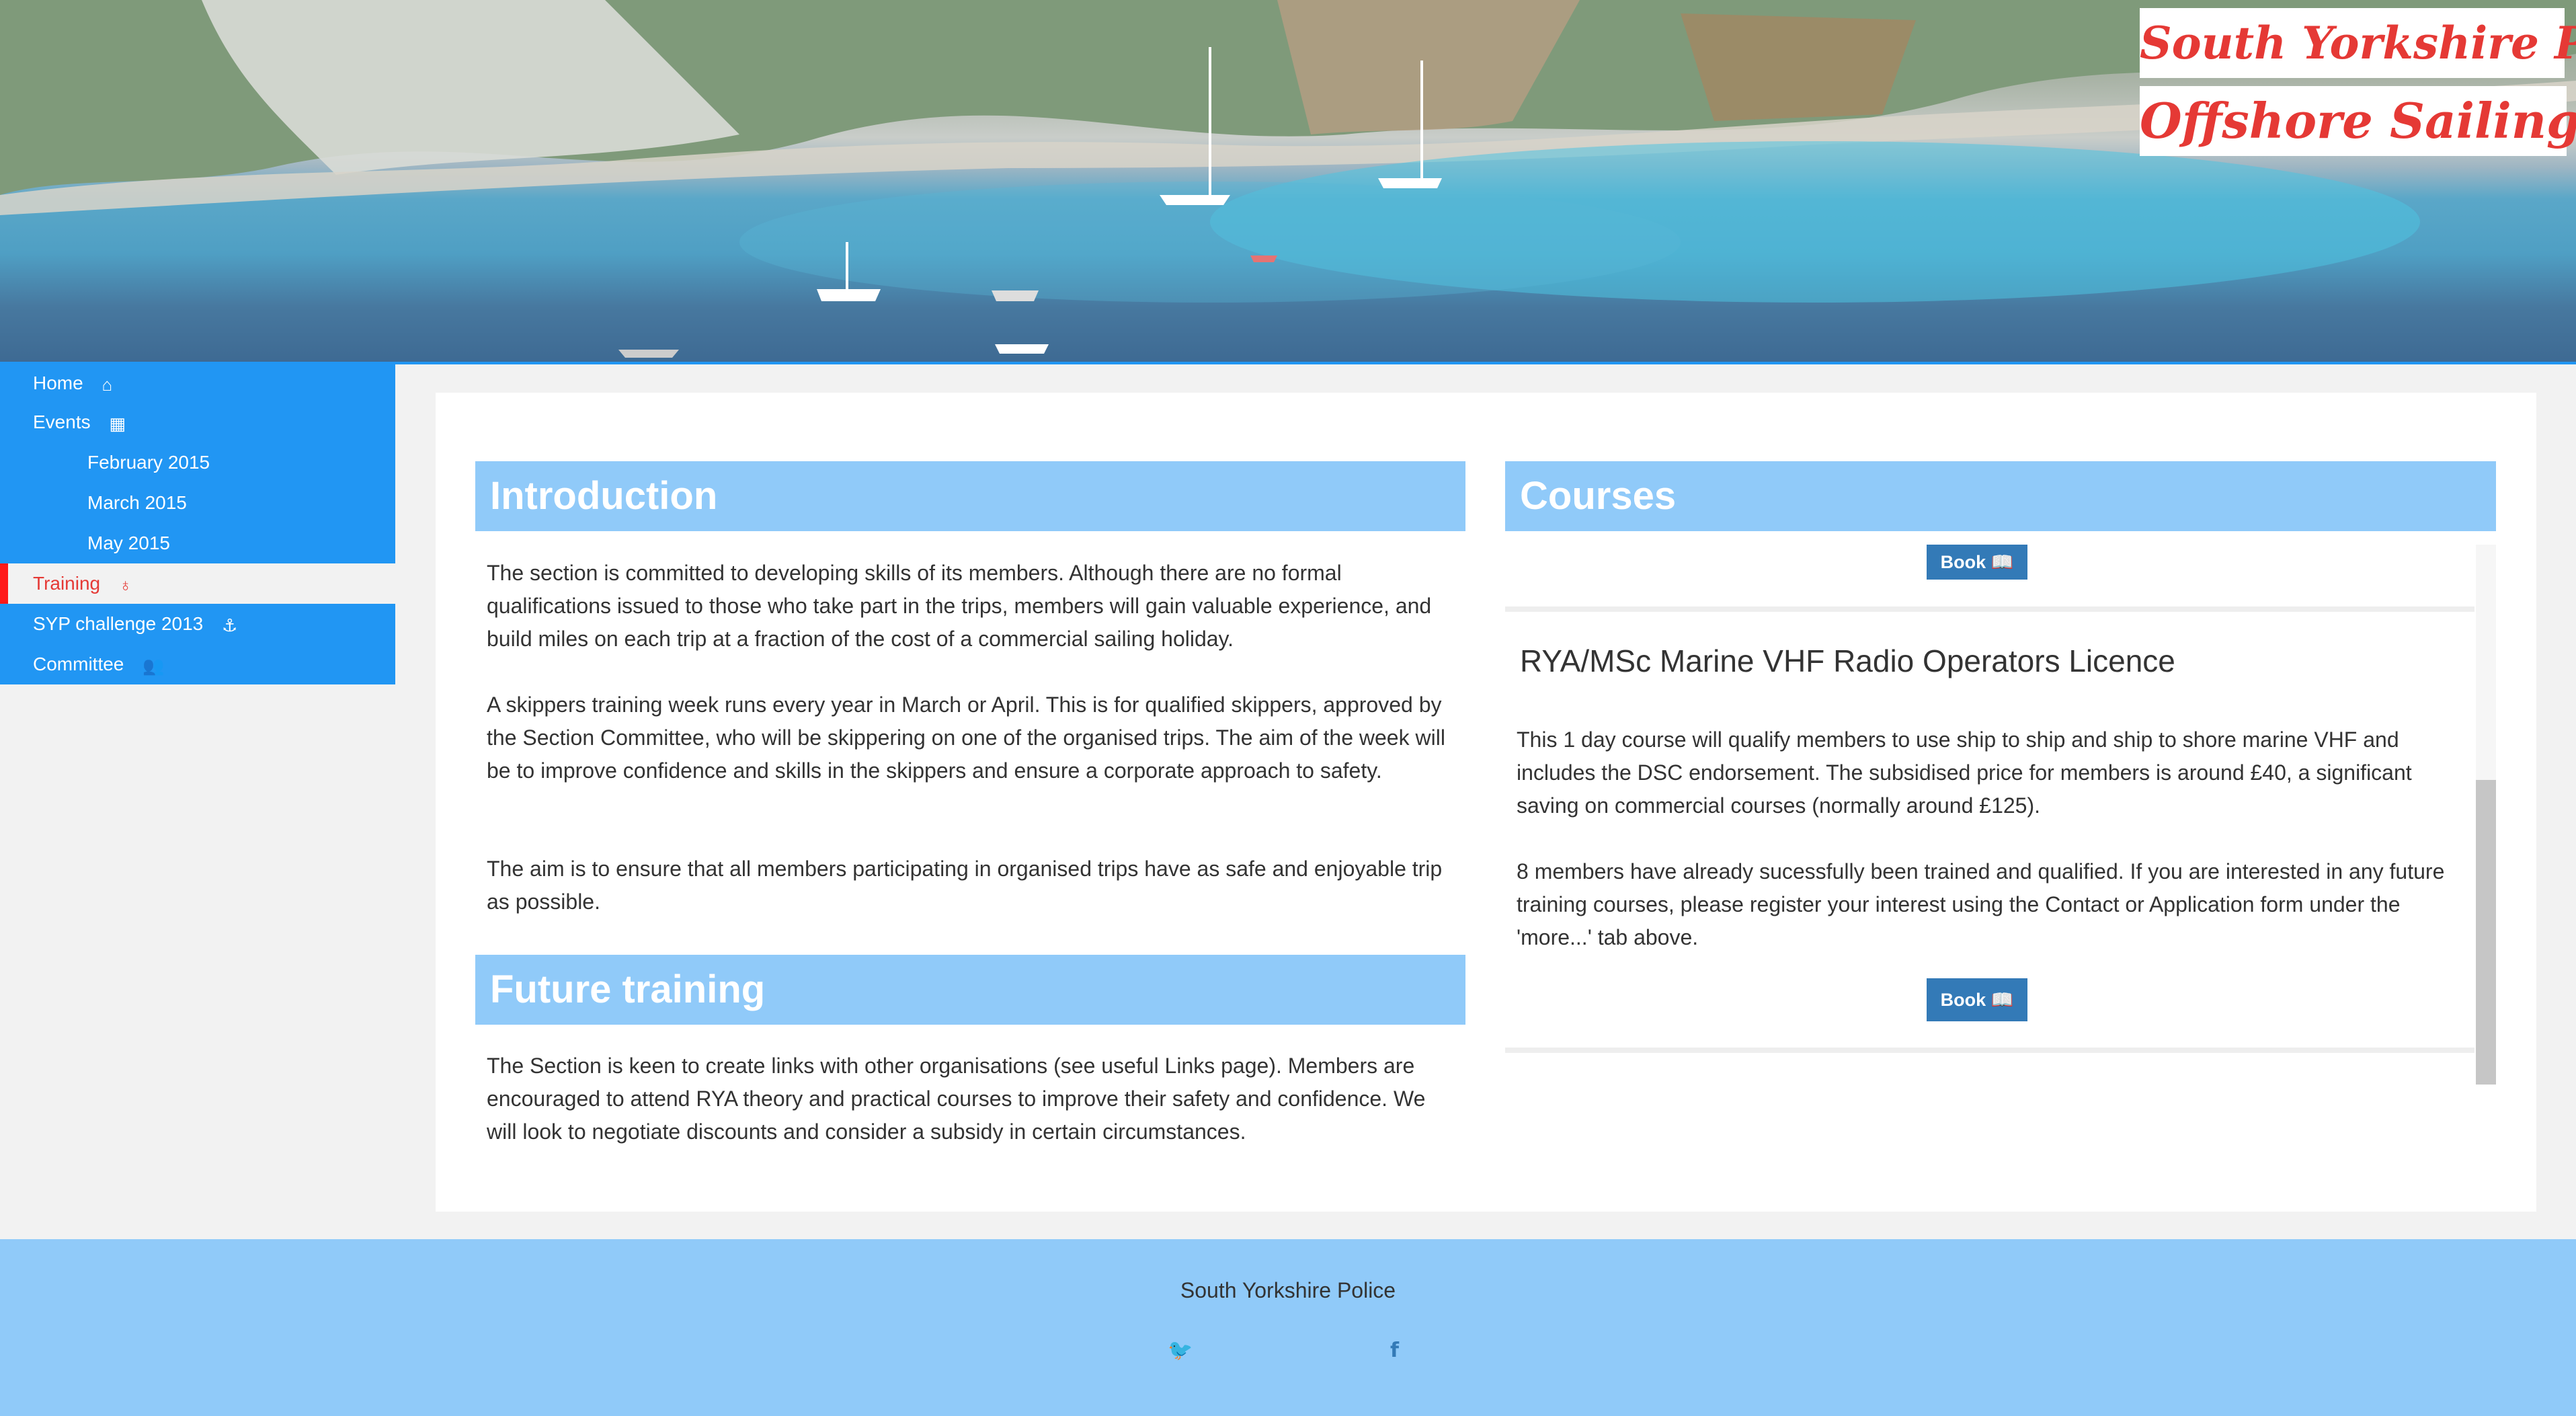  What do you see at coordinates (197, 383) in the screenshot?
I see `sidebar-item-home: Home ⌂` at bounding box center [197, 383].